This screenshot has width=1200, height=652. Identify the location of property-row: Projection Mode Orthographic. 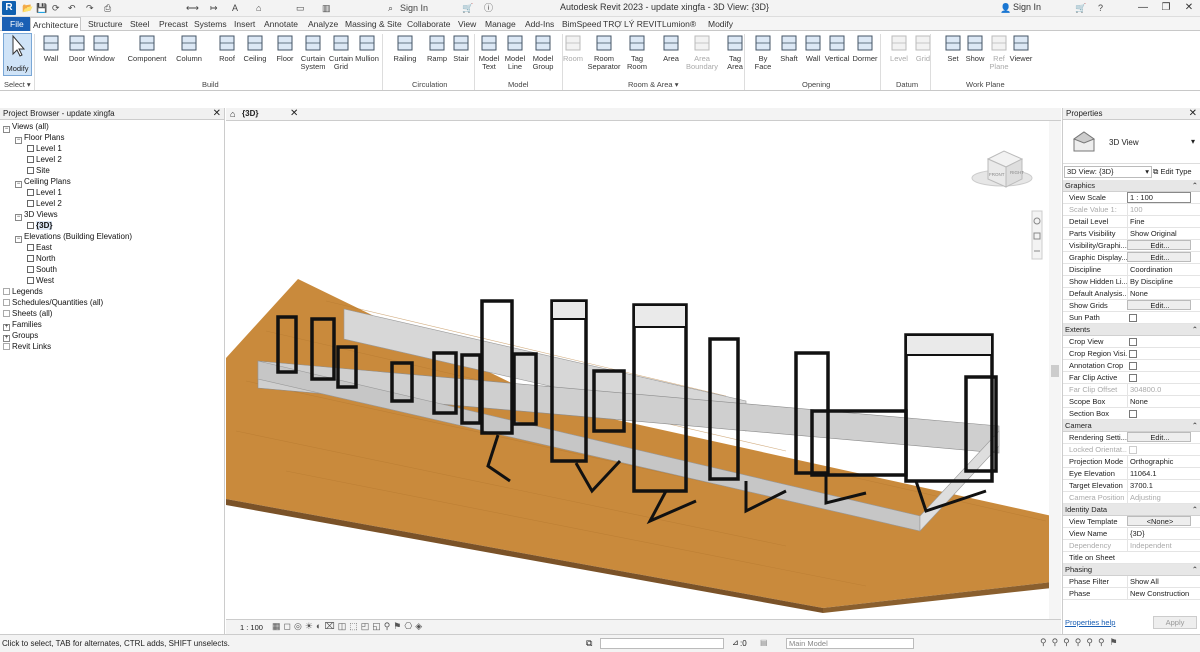
(1131, 462).